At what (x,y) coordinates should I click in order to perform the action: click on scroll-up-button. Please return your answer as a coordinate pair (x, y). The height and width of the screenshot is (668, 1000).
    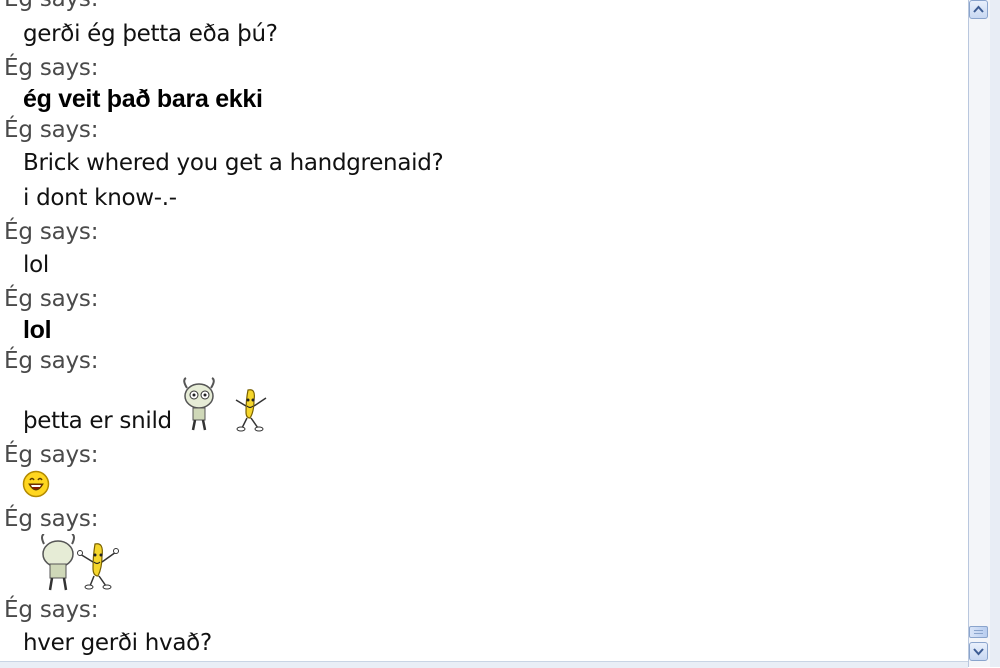
    Looking at the image, I should click on (978, 9).